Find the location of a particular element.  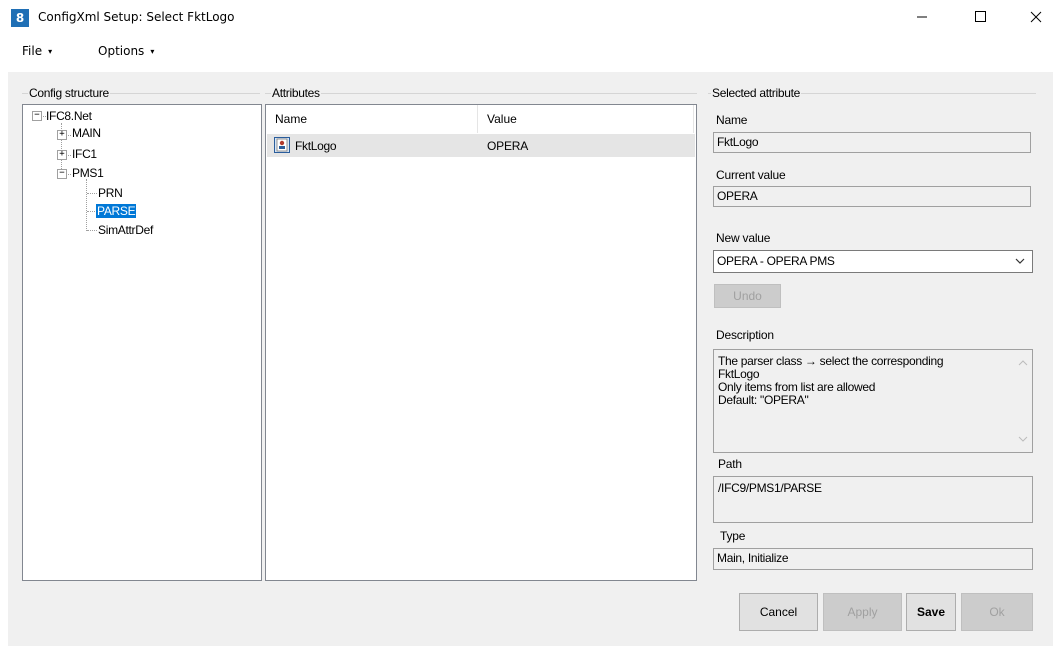

minimize-button is located at coordinates (922, 17).